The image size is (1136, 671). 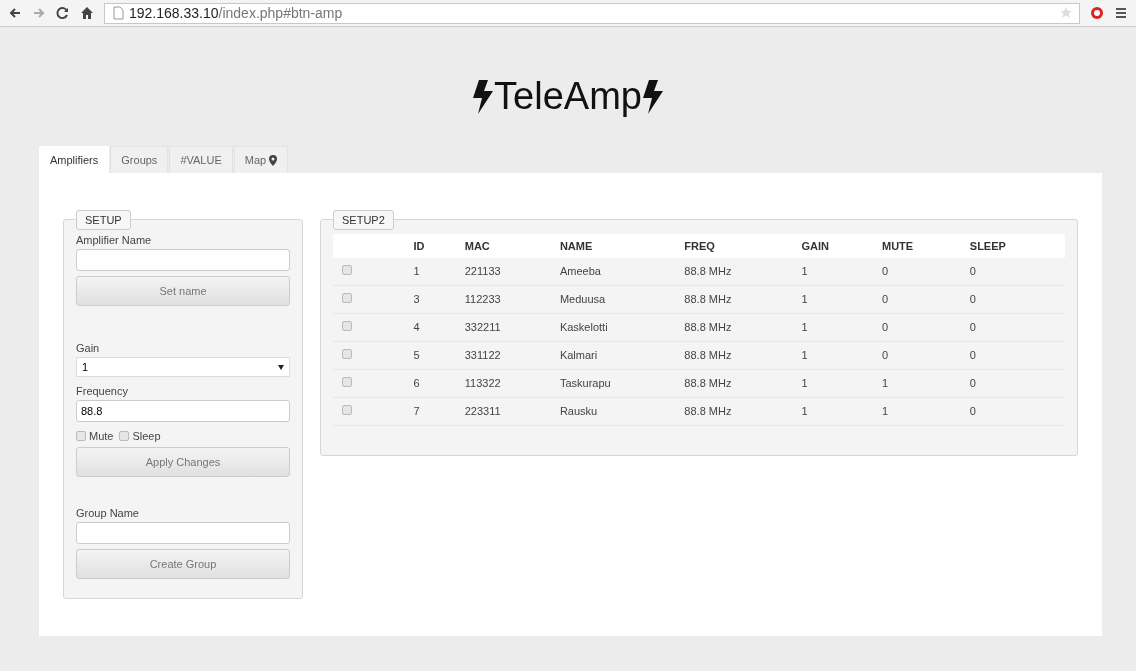 What do you see at coordinates (63, 13) in the screenshot?
I see `reload-icon` at bounding box center [63, 13].